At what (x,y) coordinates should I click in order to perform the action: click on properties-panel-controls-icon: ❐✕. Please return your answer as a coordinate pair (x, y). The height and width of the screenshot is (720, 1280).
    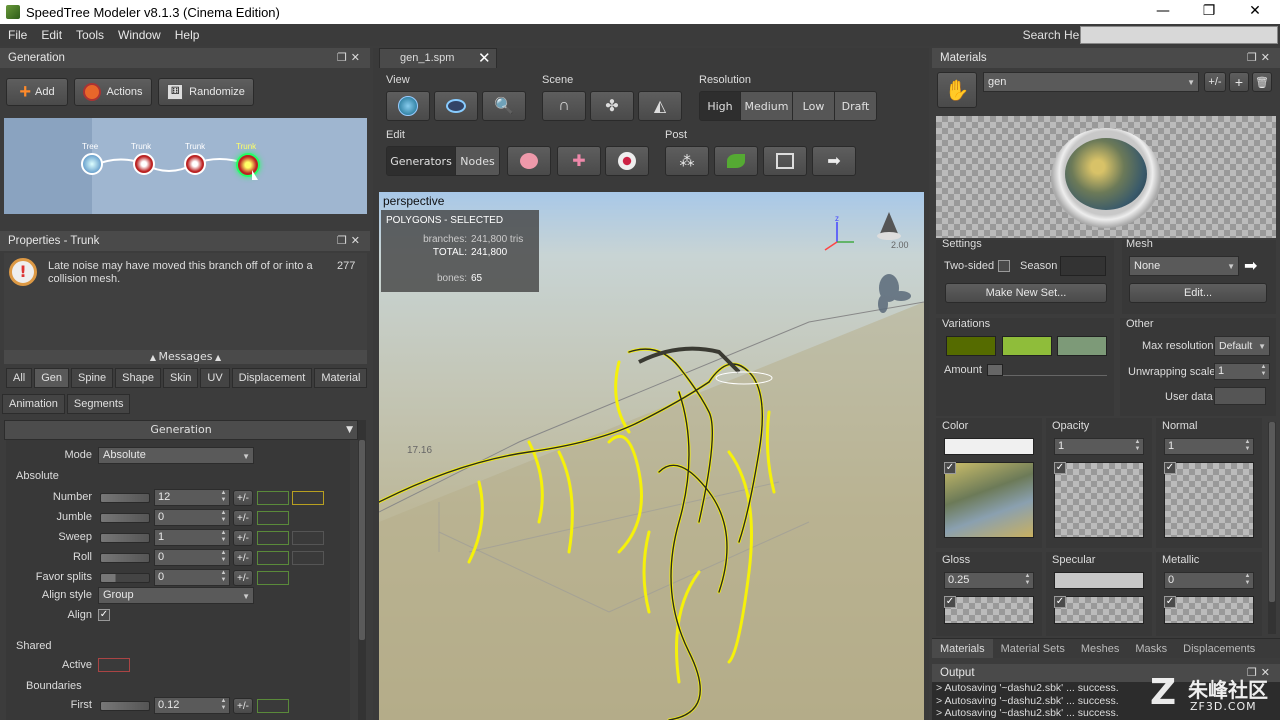
    Looking at the image, I should click on (350, 240).